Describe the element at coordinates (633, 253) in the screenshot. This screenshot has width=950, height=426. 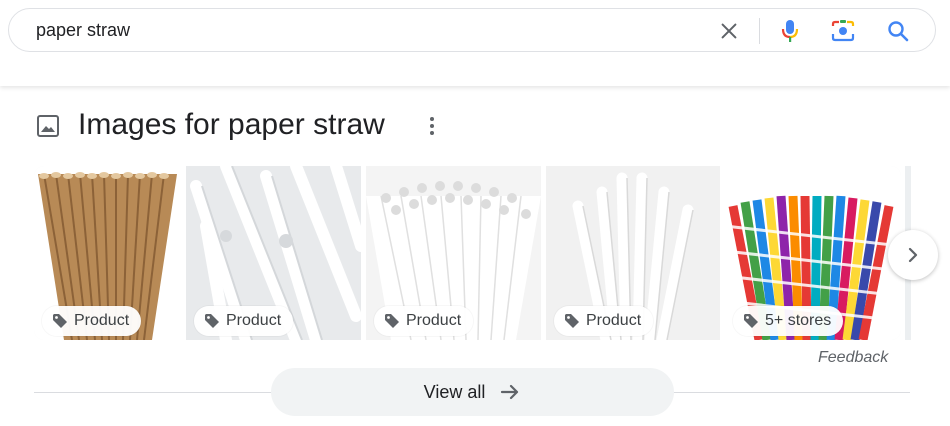
I see `image-result-4: Product` at that location.